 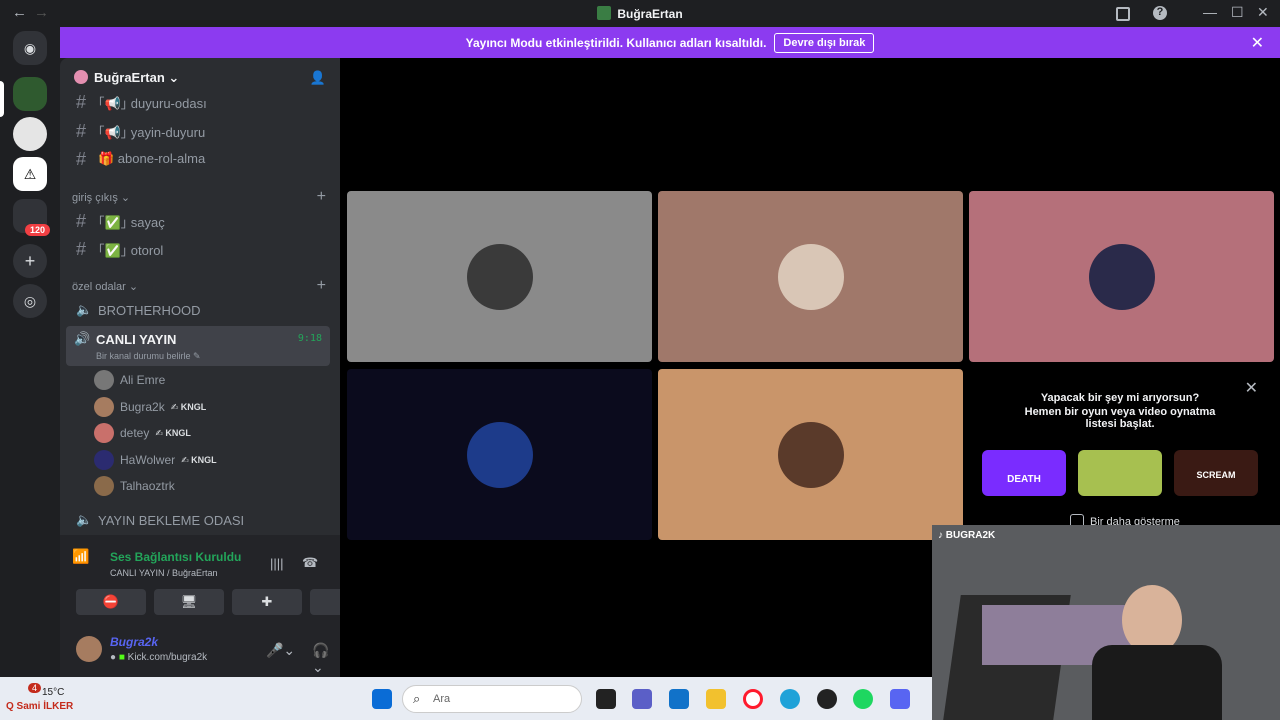 What do you see at coordinates (175, 557) in the screenshot?
I see `voice-connected-status: Ses Bağlantısı Kuruldu` at bounding box center [175, 557].